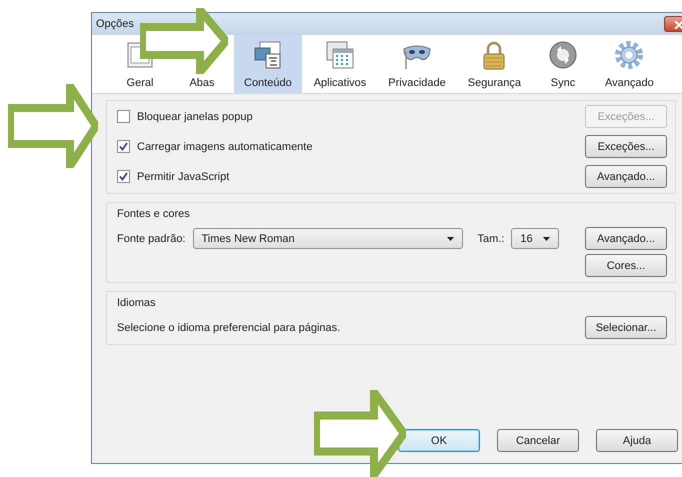 This screenshot has height=477, width=682. Describe the element at coordinates (491, 238) in the screenshot. I see `size-label: Tam.:` at that location.